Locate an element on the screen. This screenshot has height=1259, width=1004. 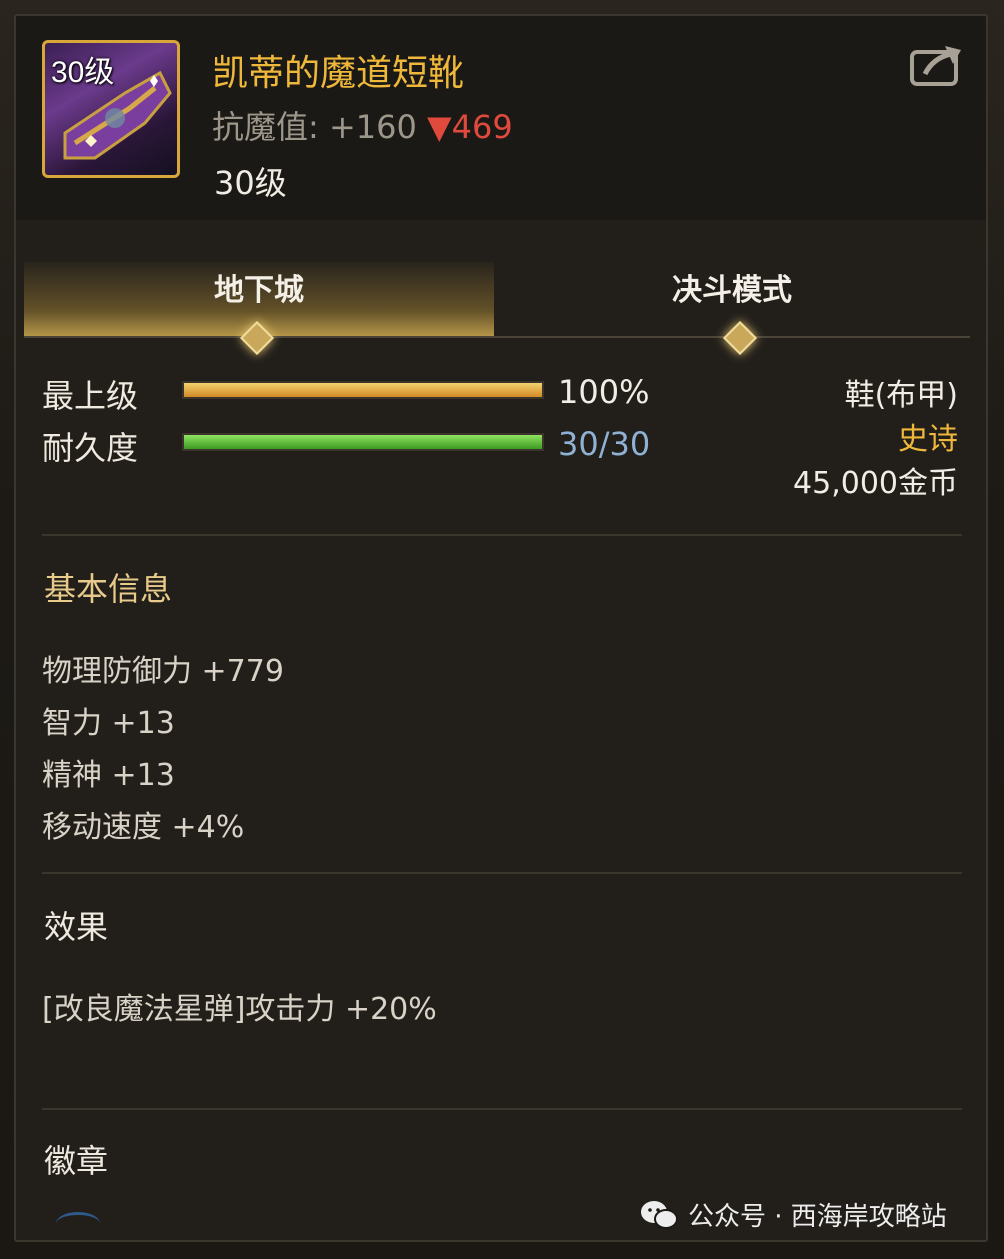
grade-bar-fill is located at coordinates (363, 390).